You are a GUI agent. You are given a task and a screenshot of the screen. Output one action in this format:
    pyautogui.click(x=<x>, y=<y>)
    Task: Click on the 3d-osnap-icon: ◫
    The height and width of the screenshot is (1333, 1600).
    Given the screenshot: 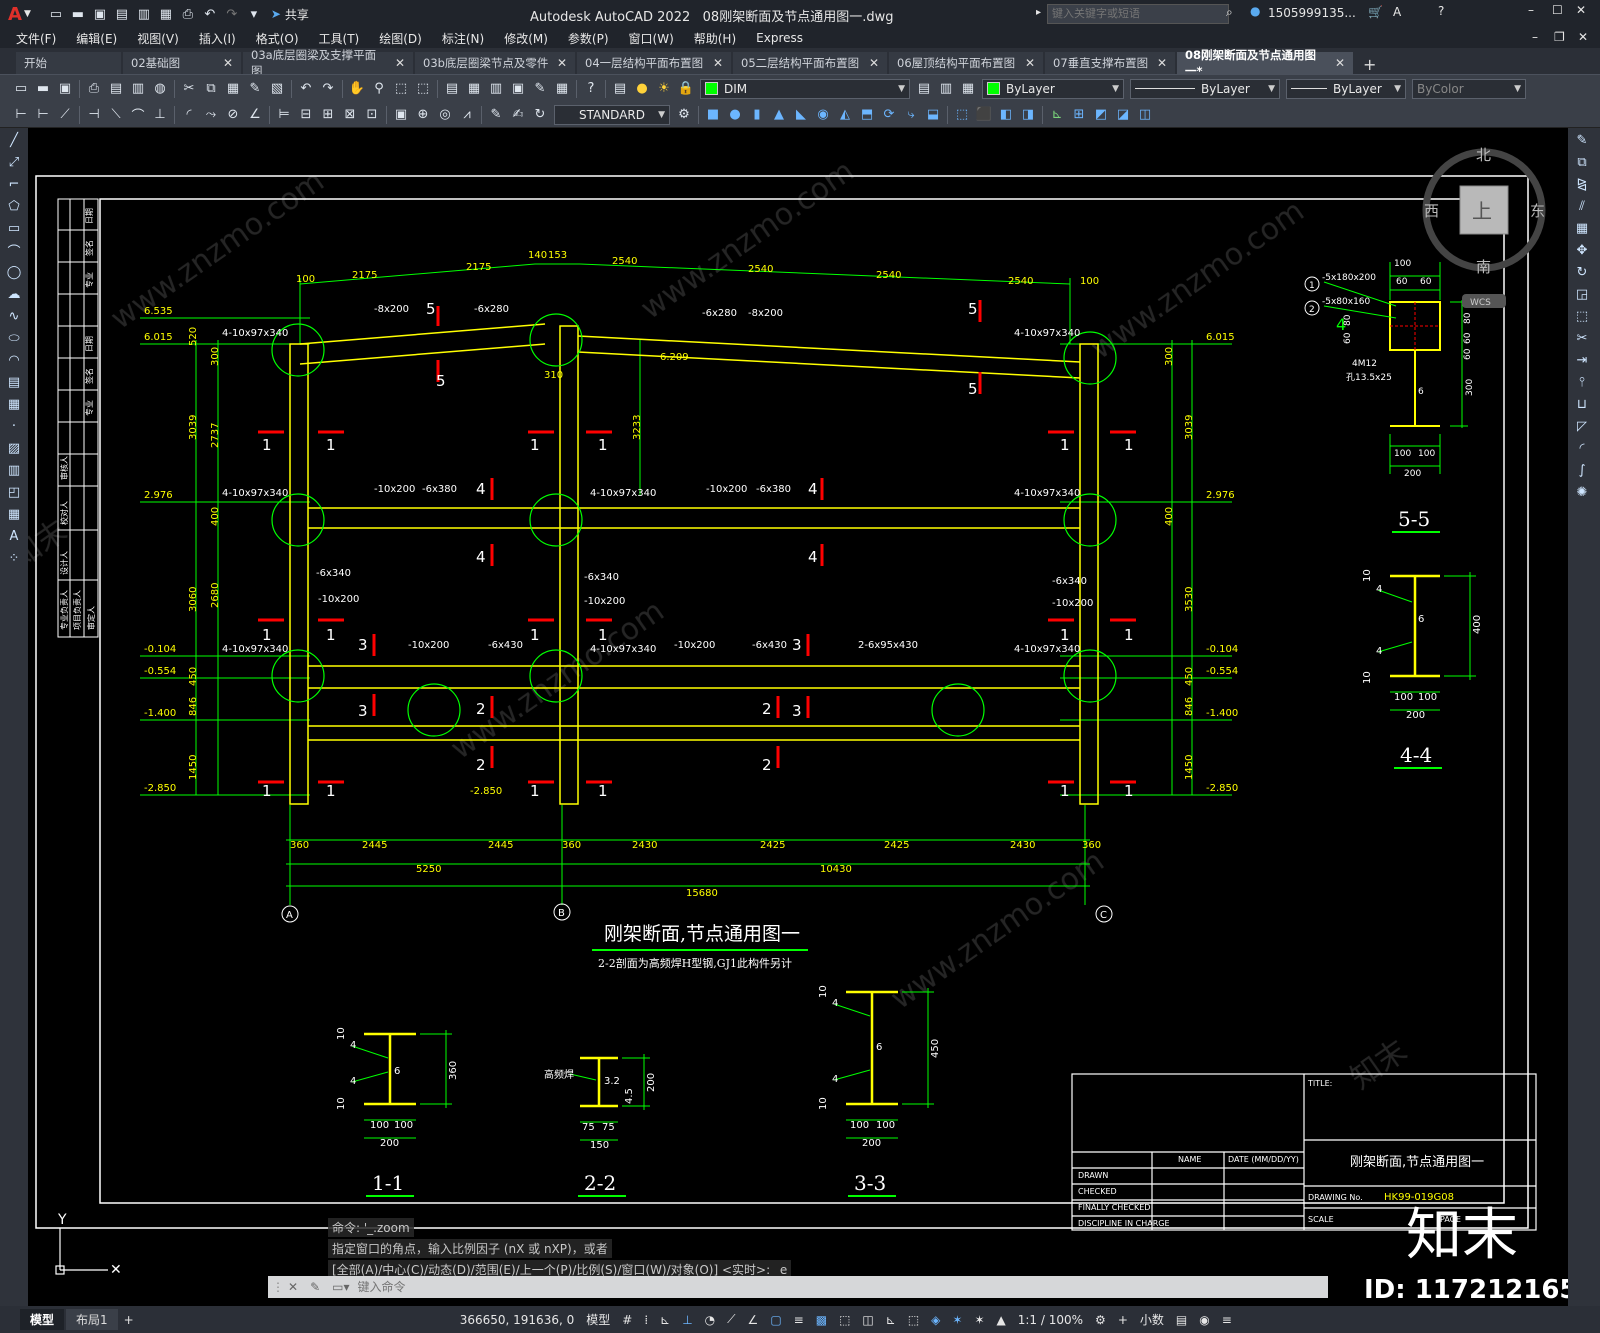 What is the action you would take?
    pyautogui.click(x=867, y=1320)
    